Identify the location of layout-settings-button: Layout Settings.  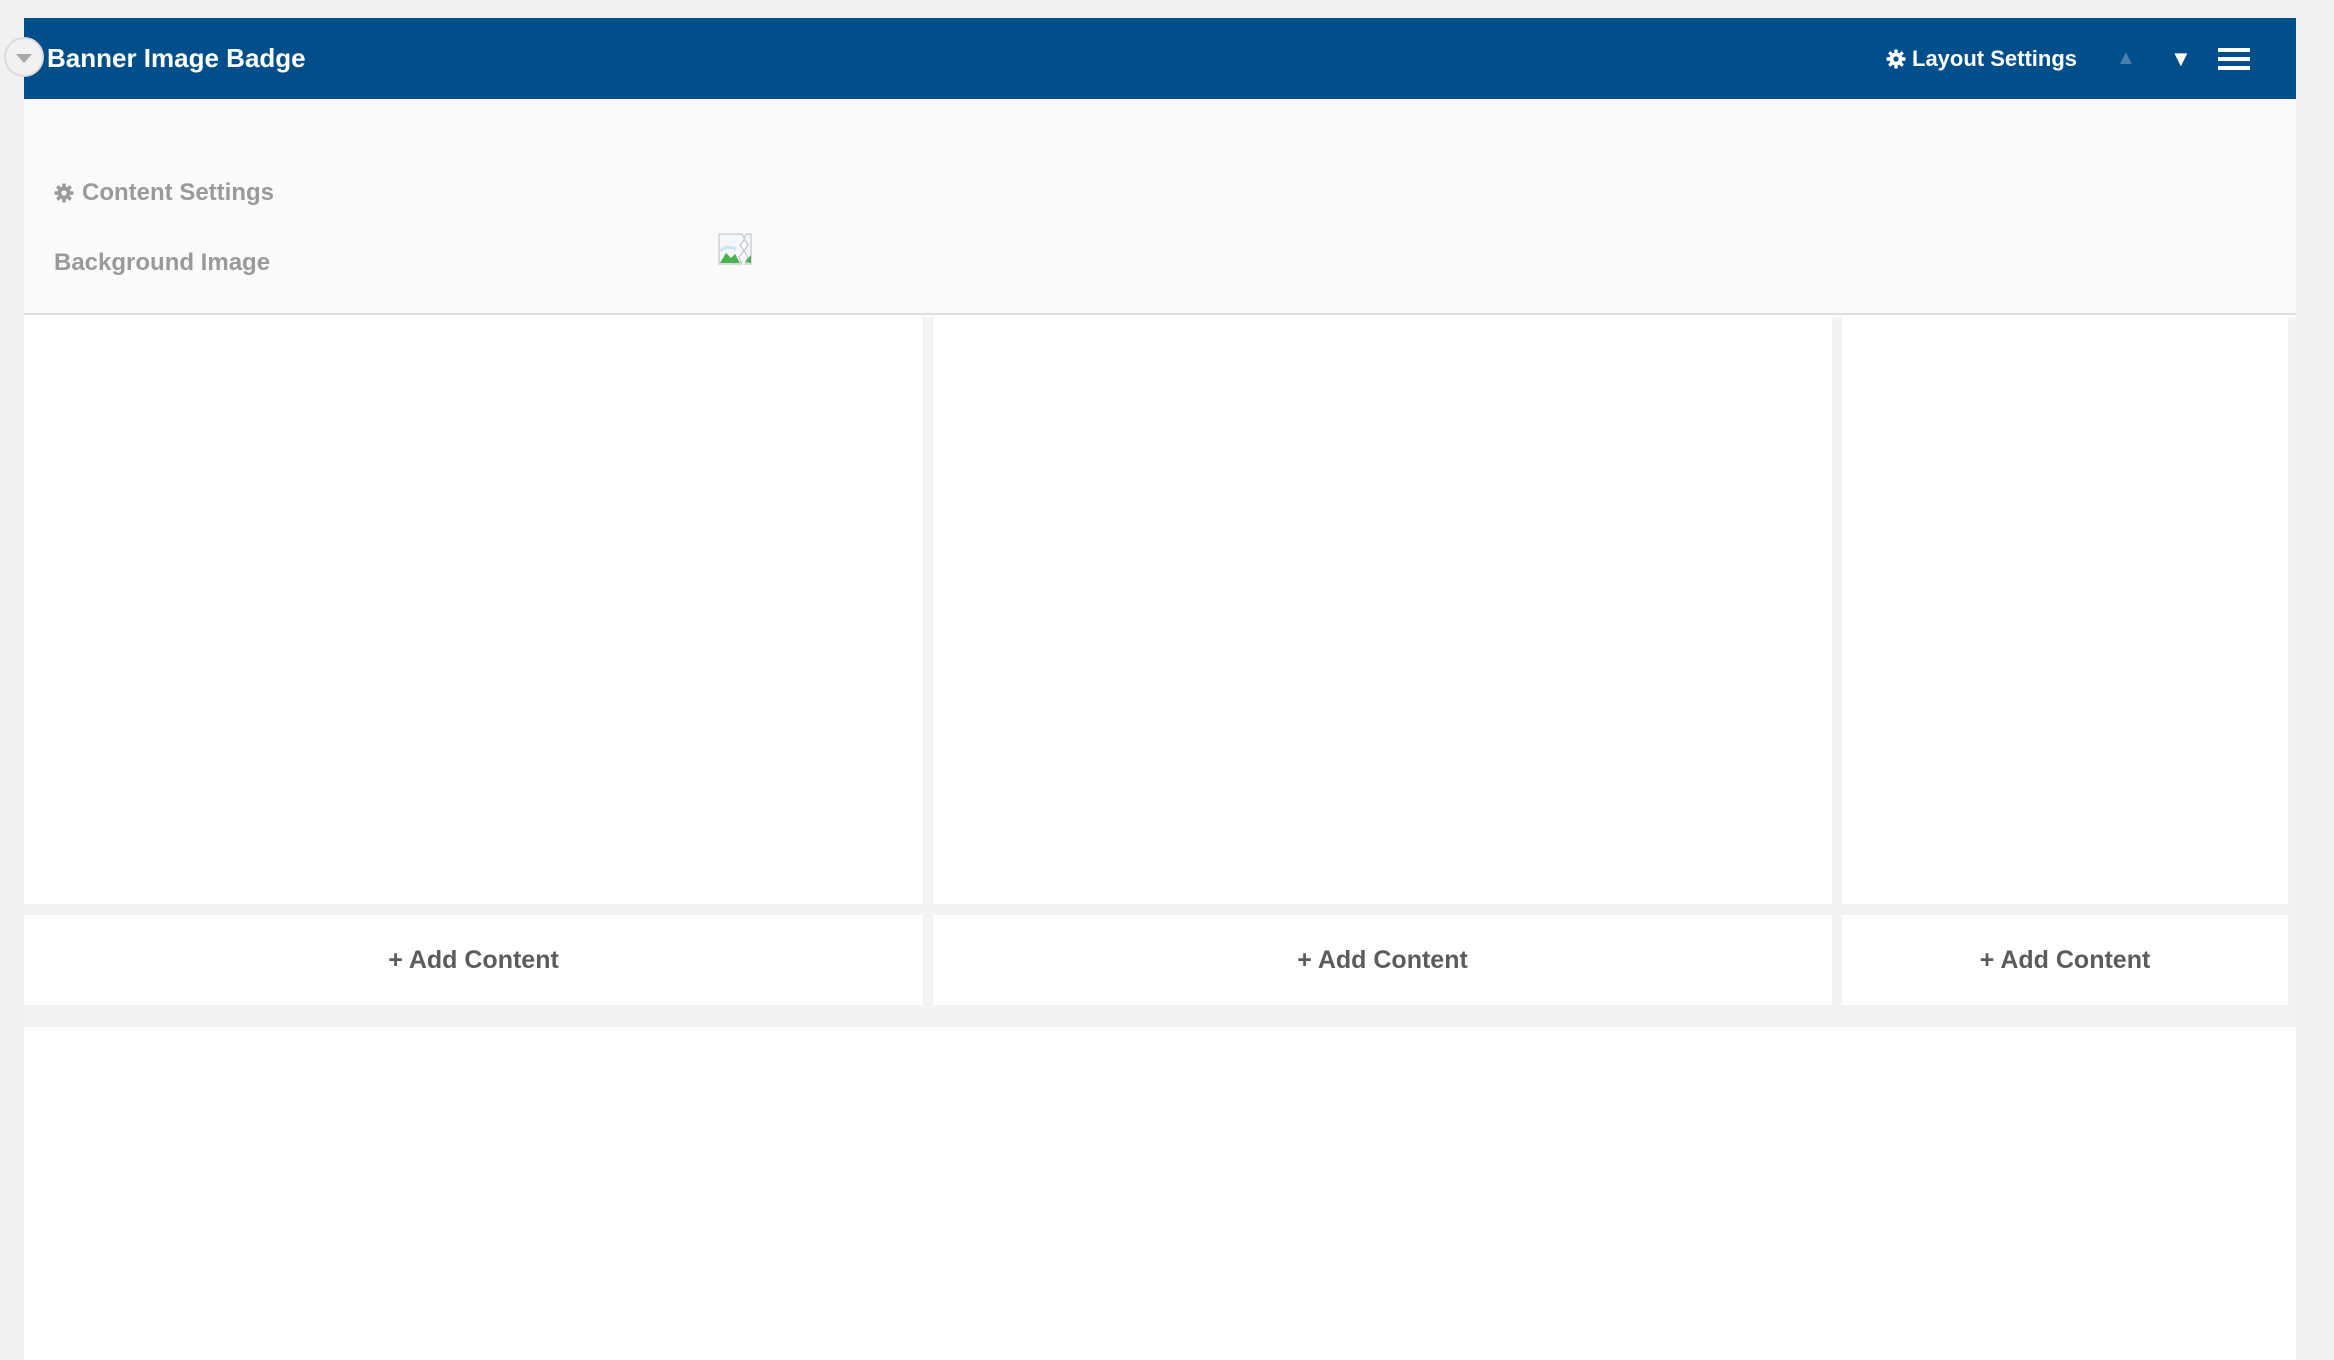
(1981, 58).